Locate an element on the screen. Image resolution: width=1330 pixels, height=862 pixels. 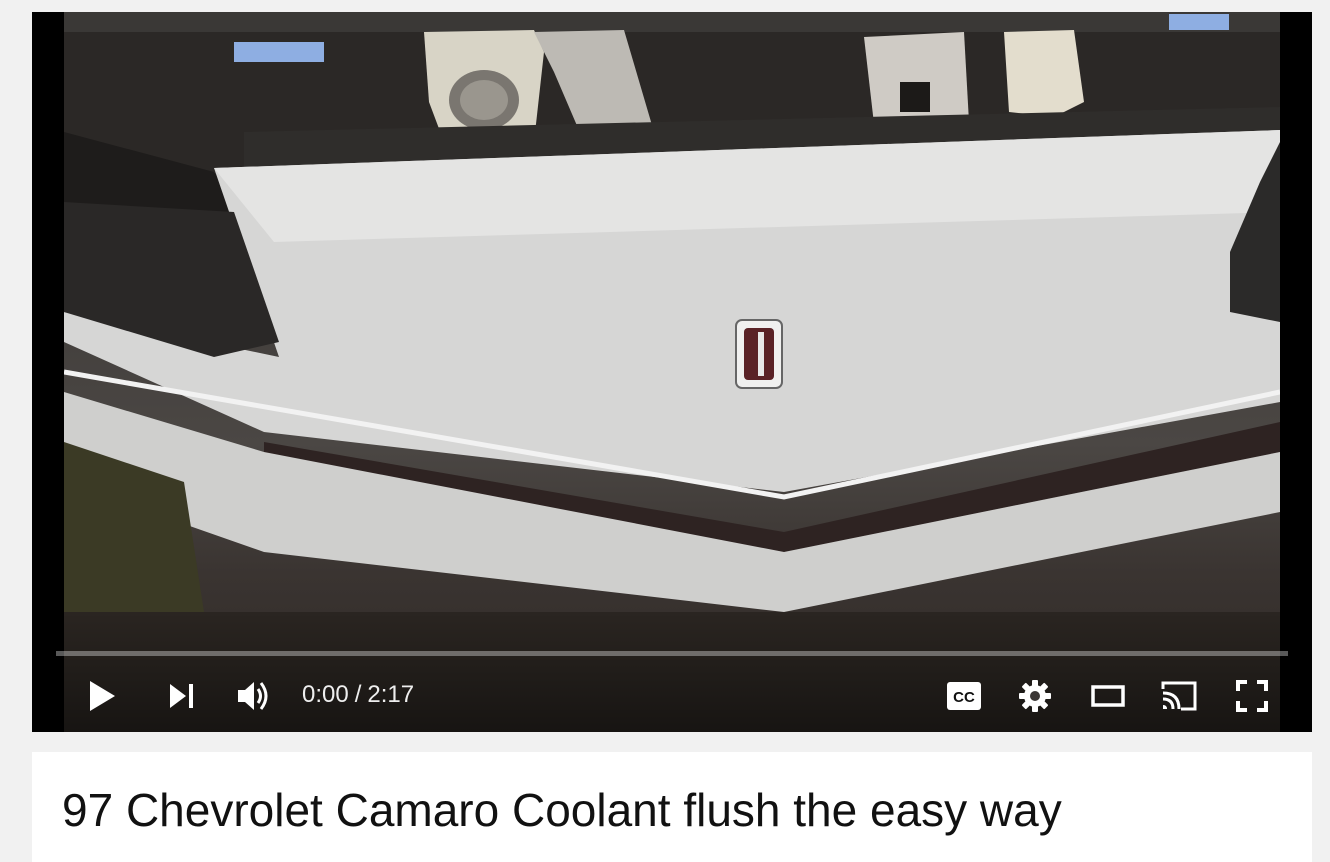
time-display: 0:00/2:17 is located at coordinates (358, 695).